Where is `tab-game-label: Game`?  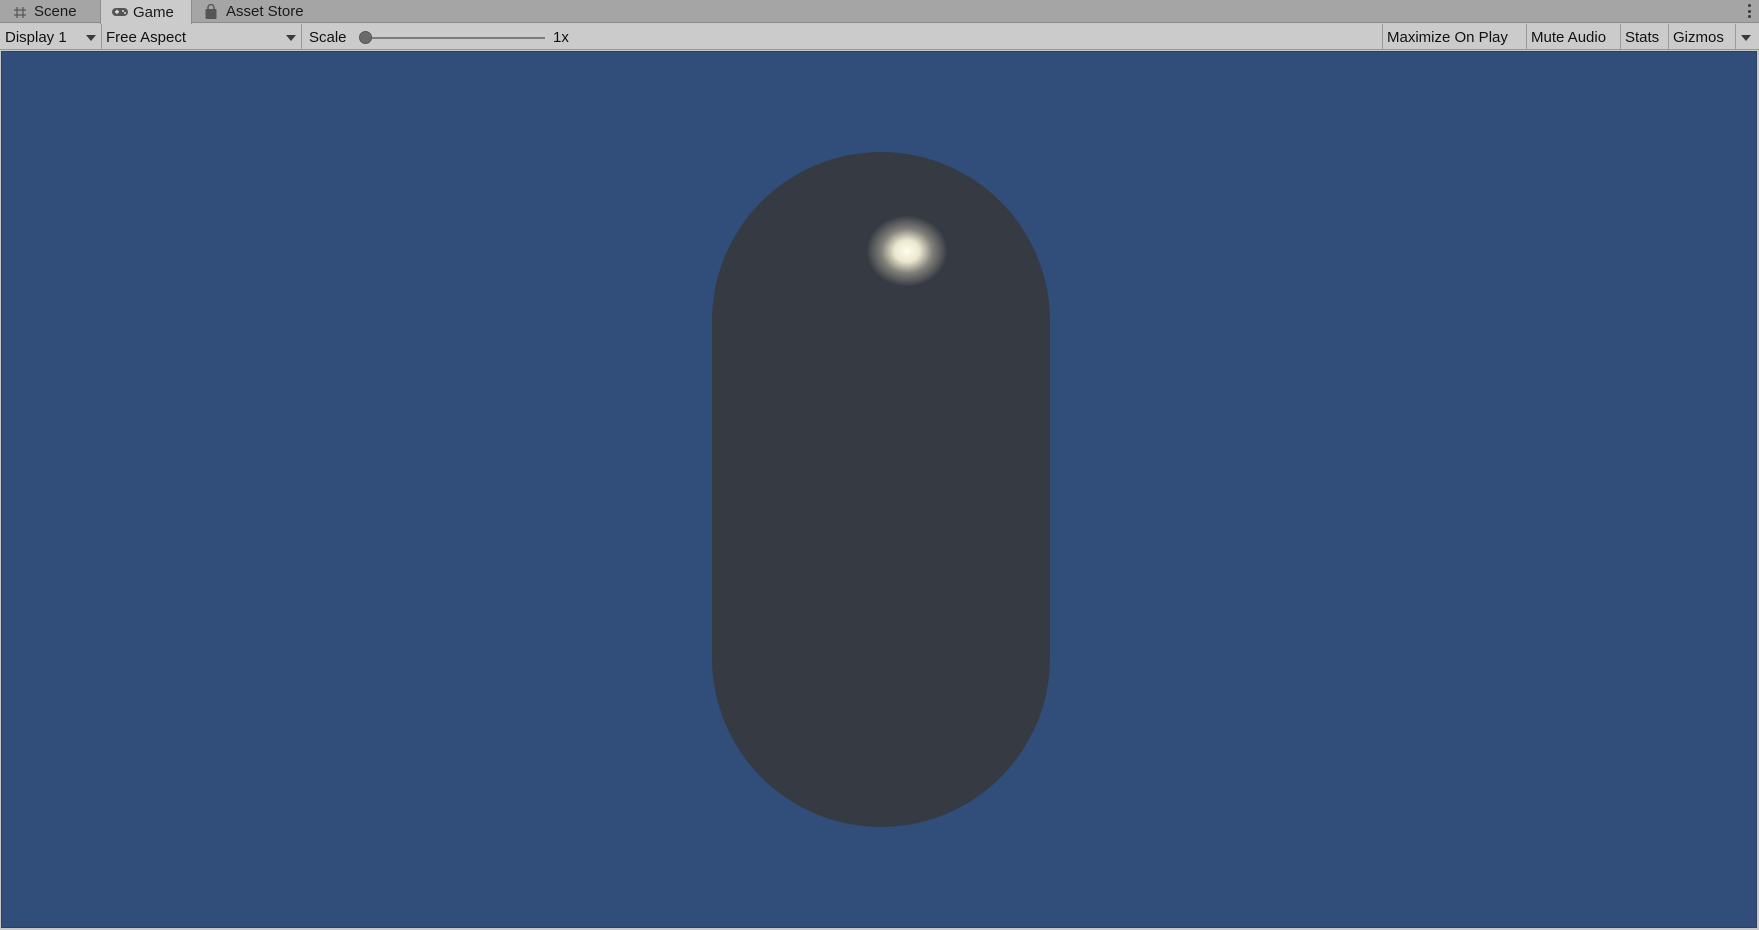 tab-game-label: Game is located at coordinates (153, 12).